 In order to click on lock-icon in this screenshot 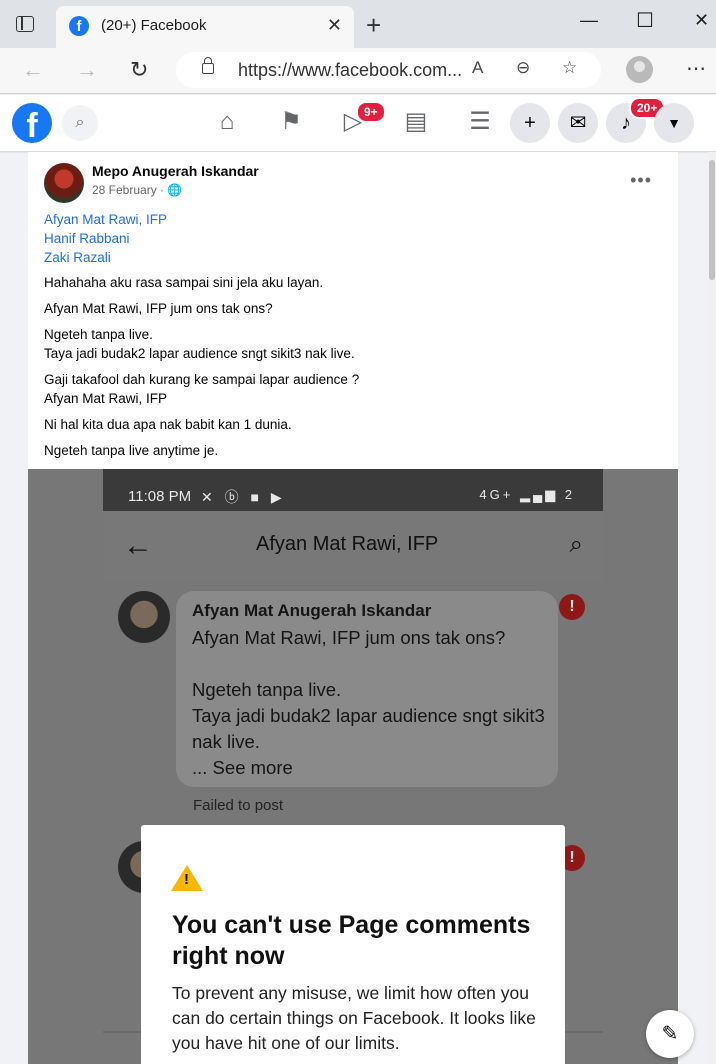, I will do `click(208, 65)`.